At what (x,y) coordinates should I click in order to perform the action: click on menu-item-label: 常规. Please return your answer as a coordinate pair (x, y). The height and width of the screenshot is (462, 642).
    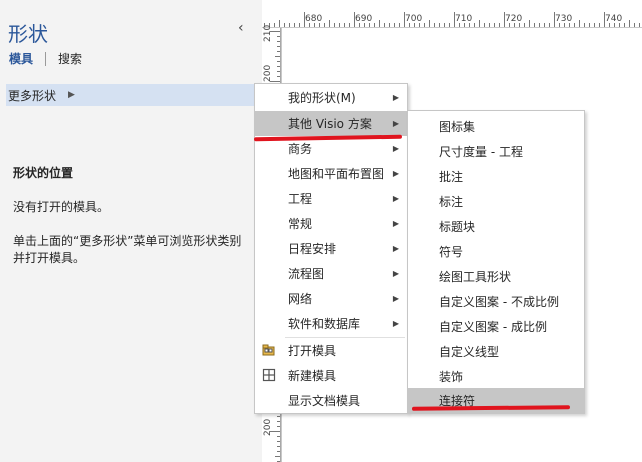
    Looking at the image, I should click on (300, 224).